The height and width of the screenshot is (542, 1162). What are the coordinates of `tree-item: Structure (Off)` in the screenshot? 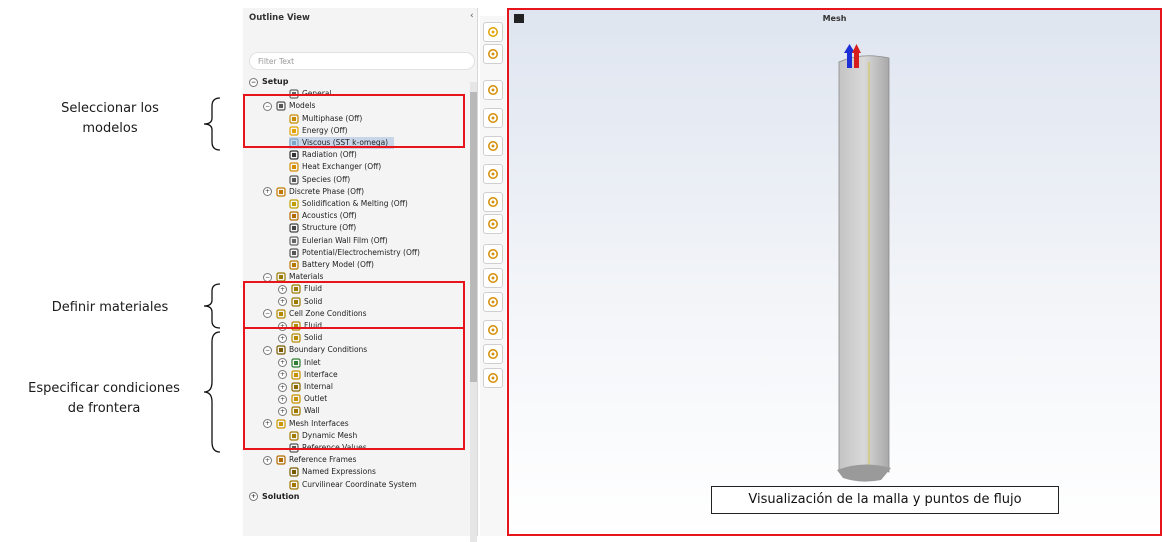 It's located at (322, 228).